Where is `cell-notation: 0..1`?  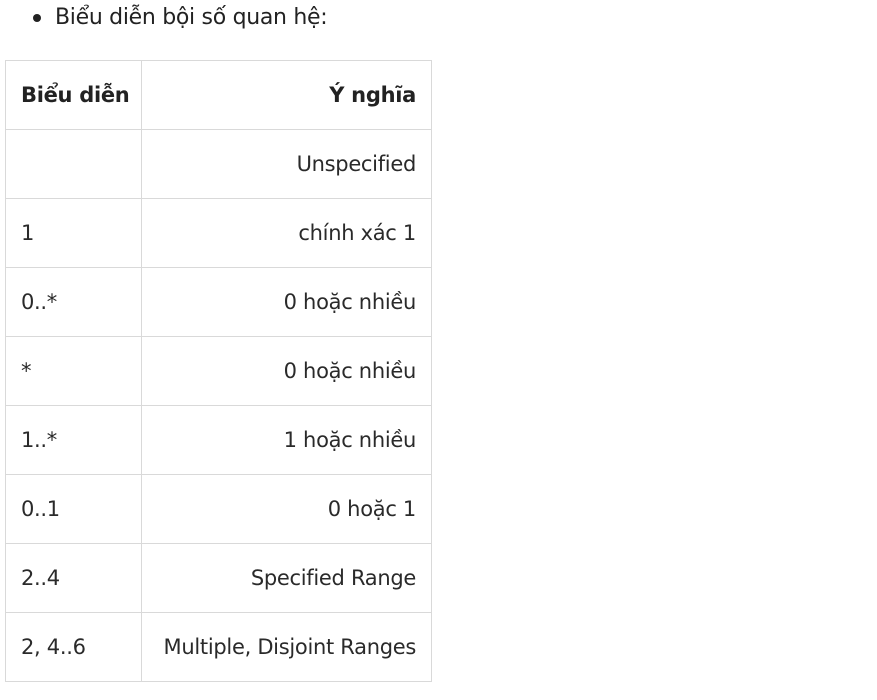
cell-notation: 0..1 is located at coordinates (73, 509).